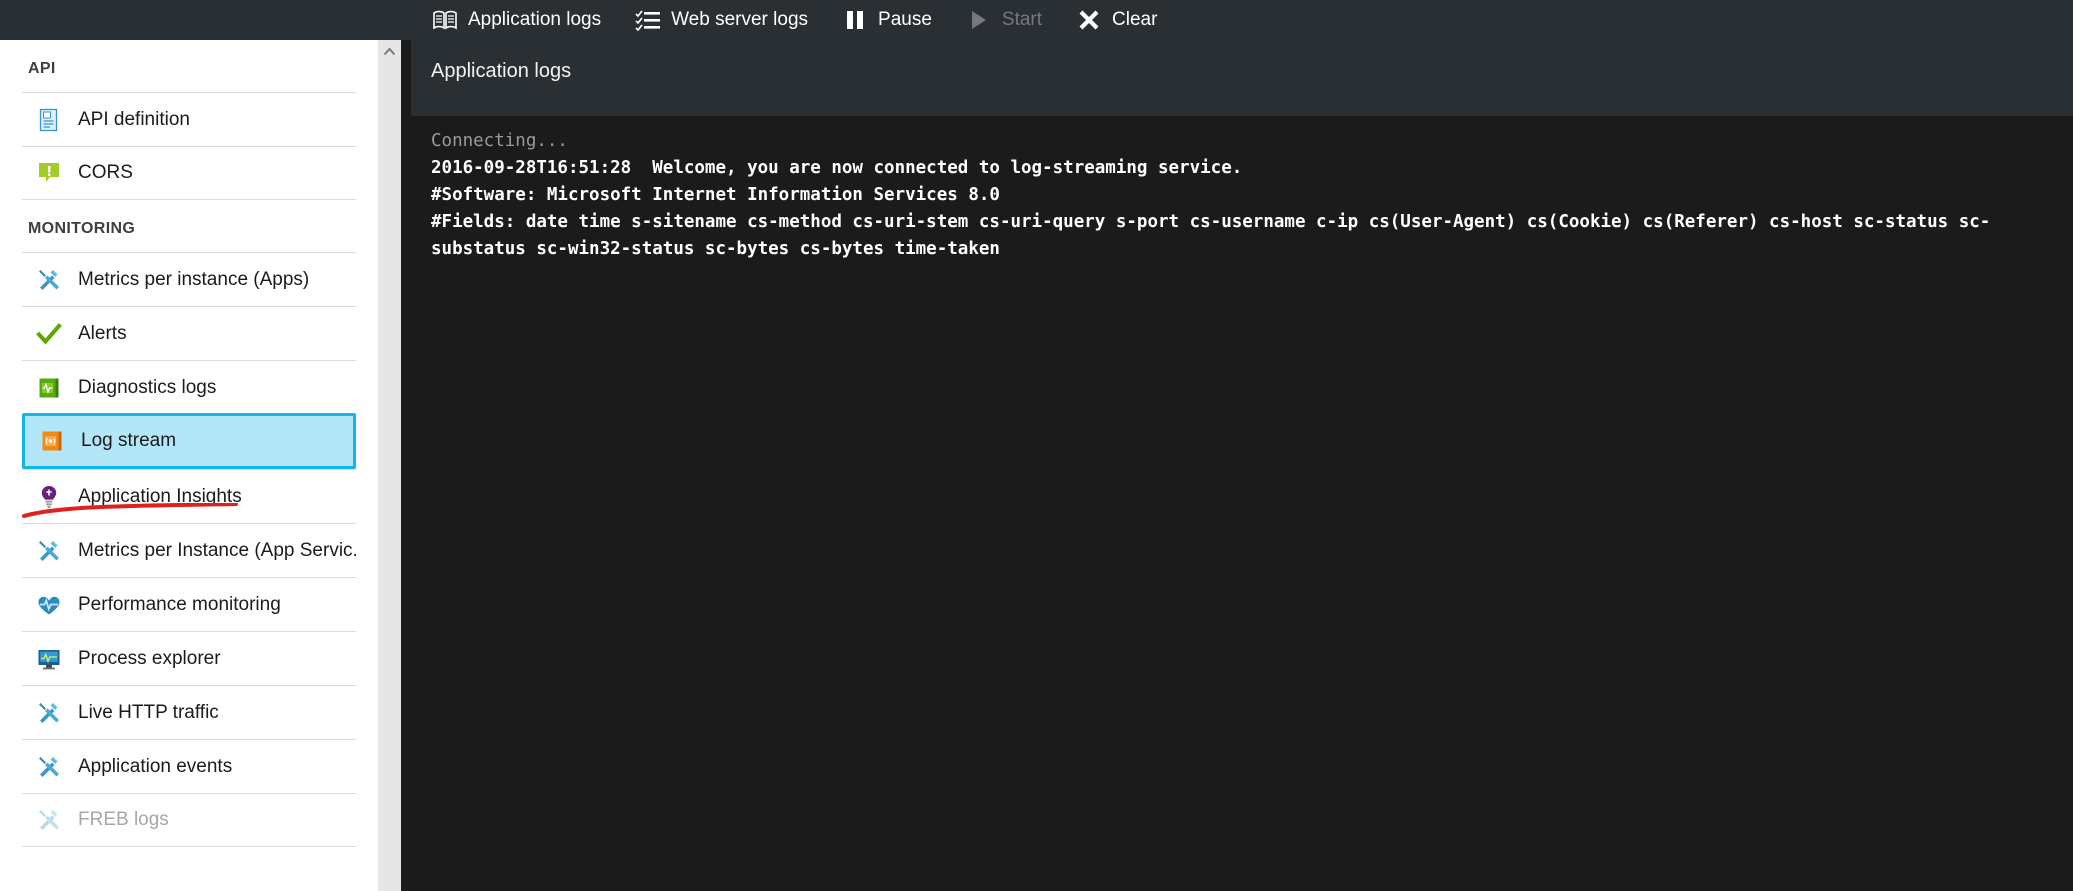  I want to click on sidebar-item-alerts: Alerts, so click(189, 333).